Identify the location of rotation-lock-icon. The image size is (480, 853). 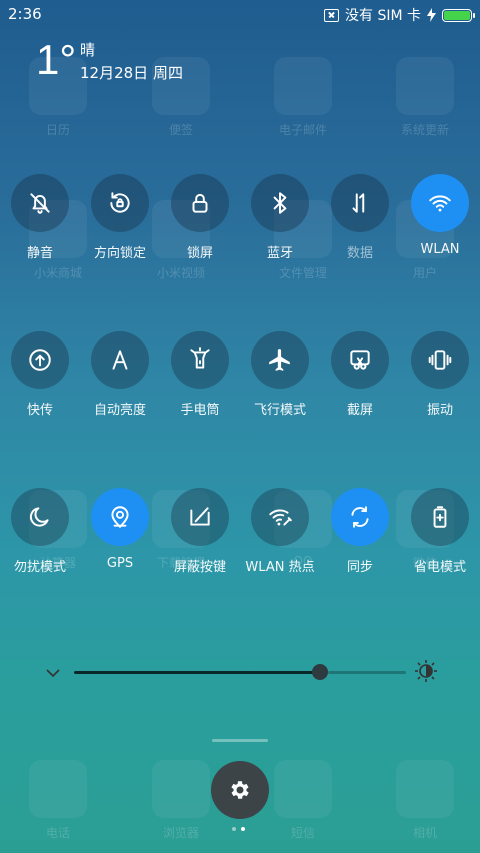
(120, 202).